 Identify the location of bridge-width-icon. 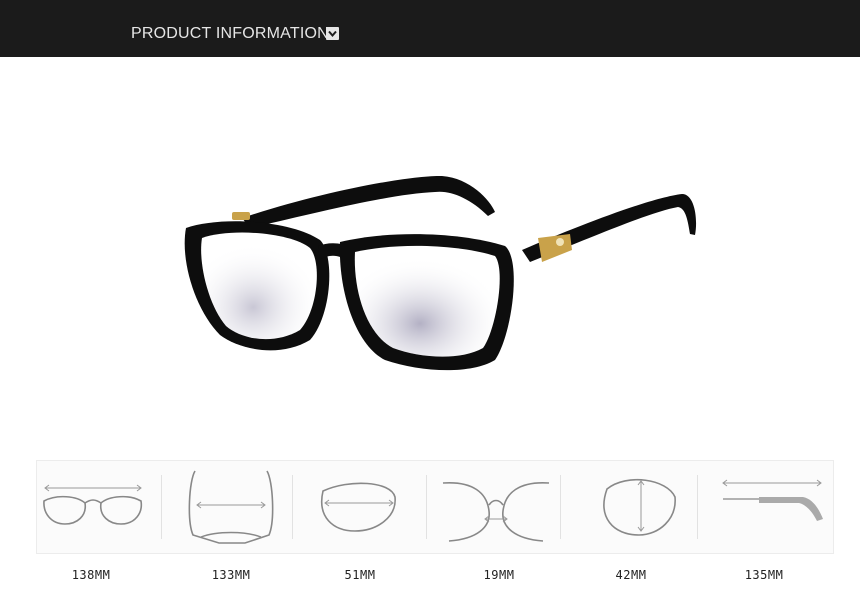
(496, 512).